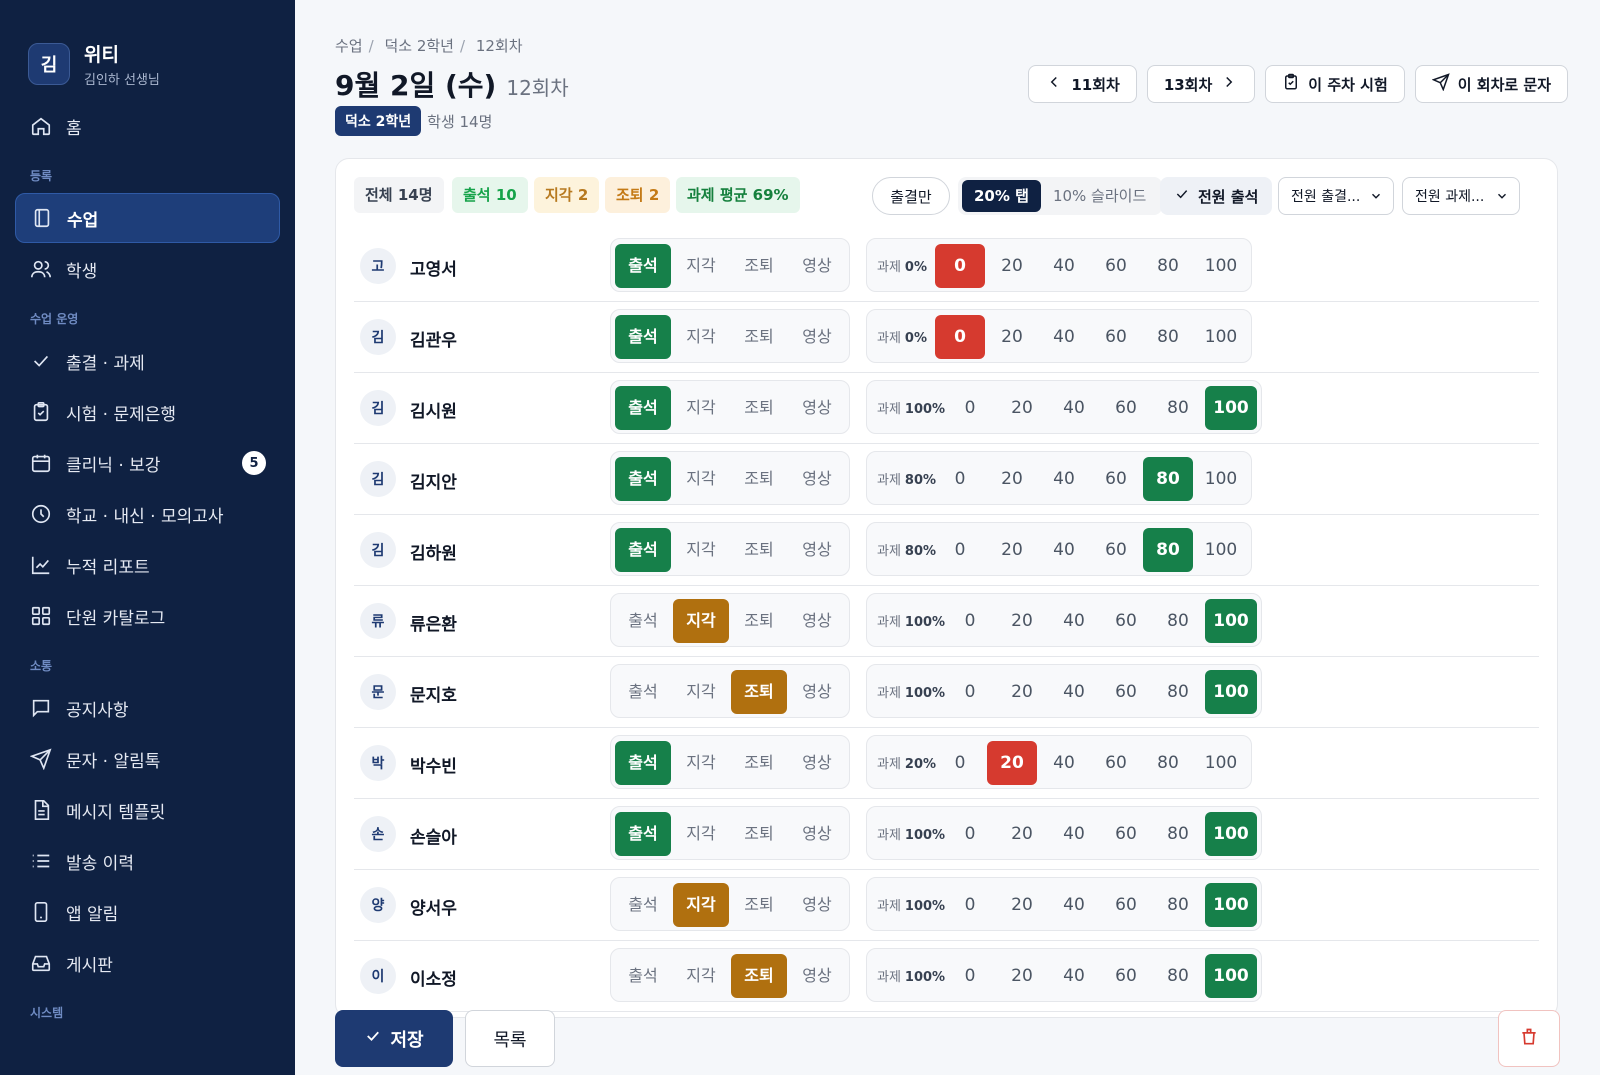 This screenshot has height=1075, width=1600. What do you see at coordinates (147, 759) in the screenshot?
I see `sidebar-item-comm-1: 문자 · 알림톡` at bounding box center [147, 759].